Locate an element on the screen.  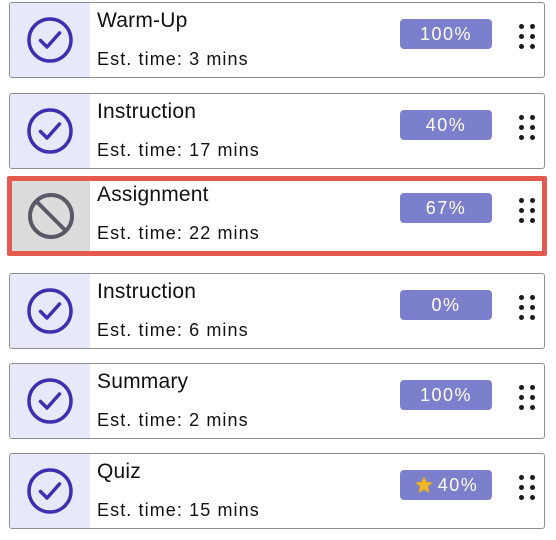
lesson-card: Instruction Est. time: 17 mins 40% is located at coordinates (277, 131).